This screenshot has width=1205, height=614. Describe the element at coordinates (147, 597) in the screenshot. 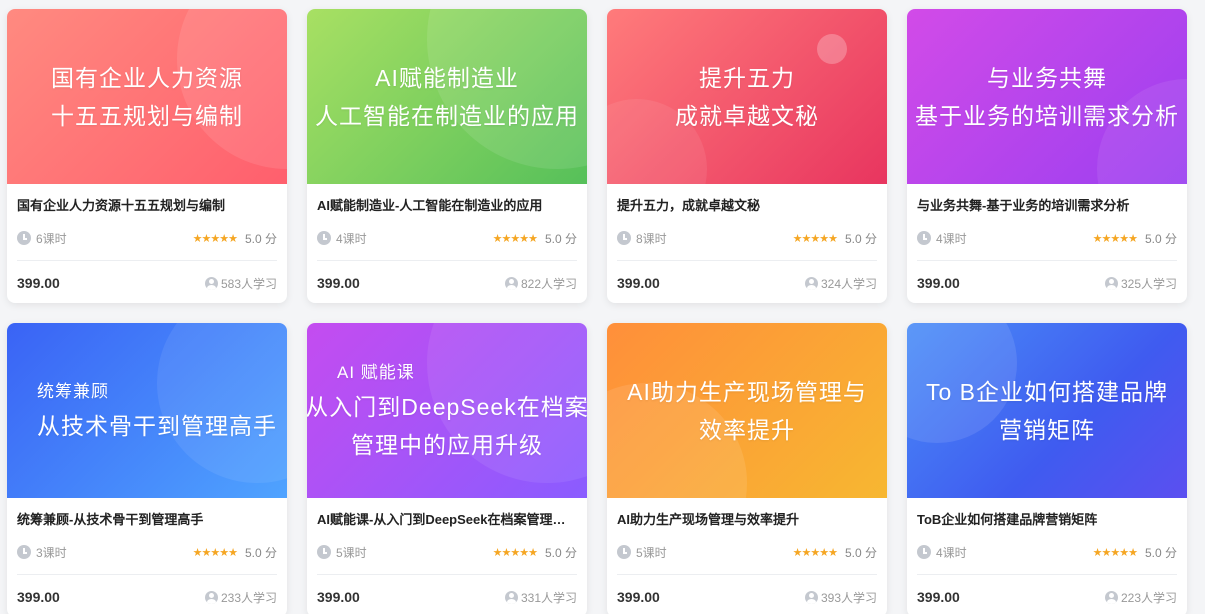

I see `course-footer: 399.00 233人学习` at that location.